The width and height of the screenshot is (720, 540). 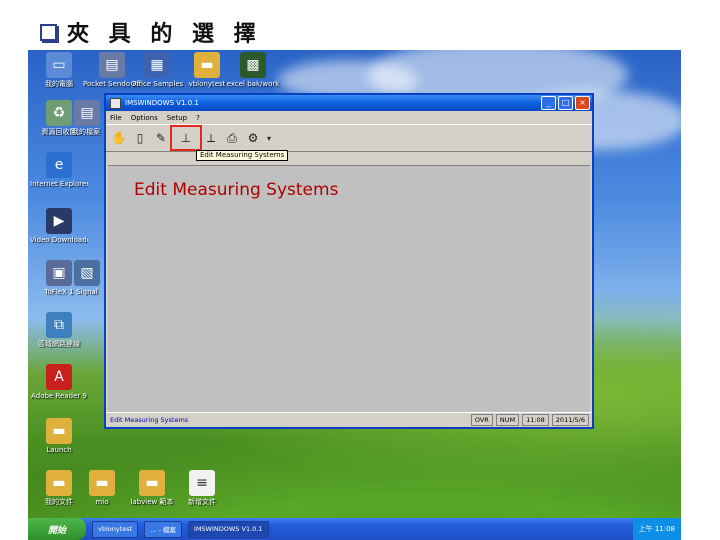 I want to click on edit-pen-icon: ✎, so click(x=161, y=138).